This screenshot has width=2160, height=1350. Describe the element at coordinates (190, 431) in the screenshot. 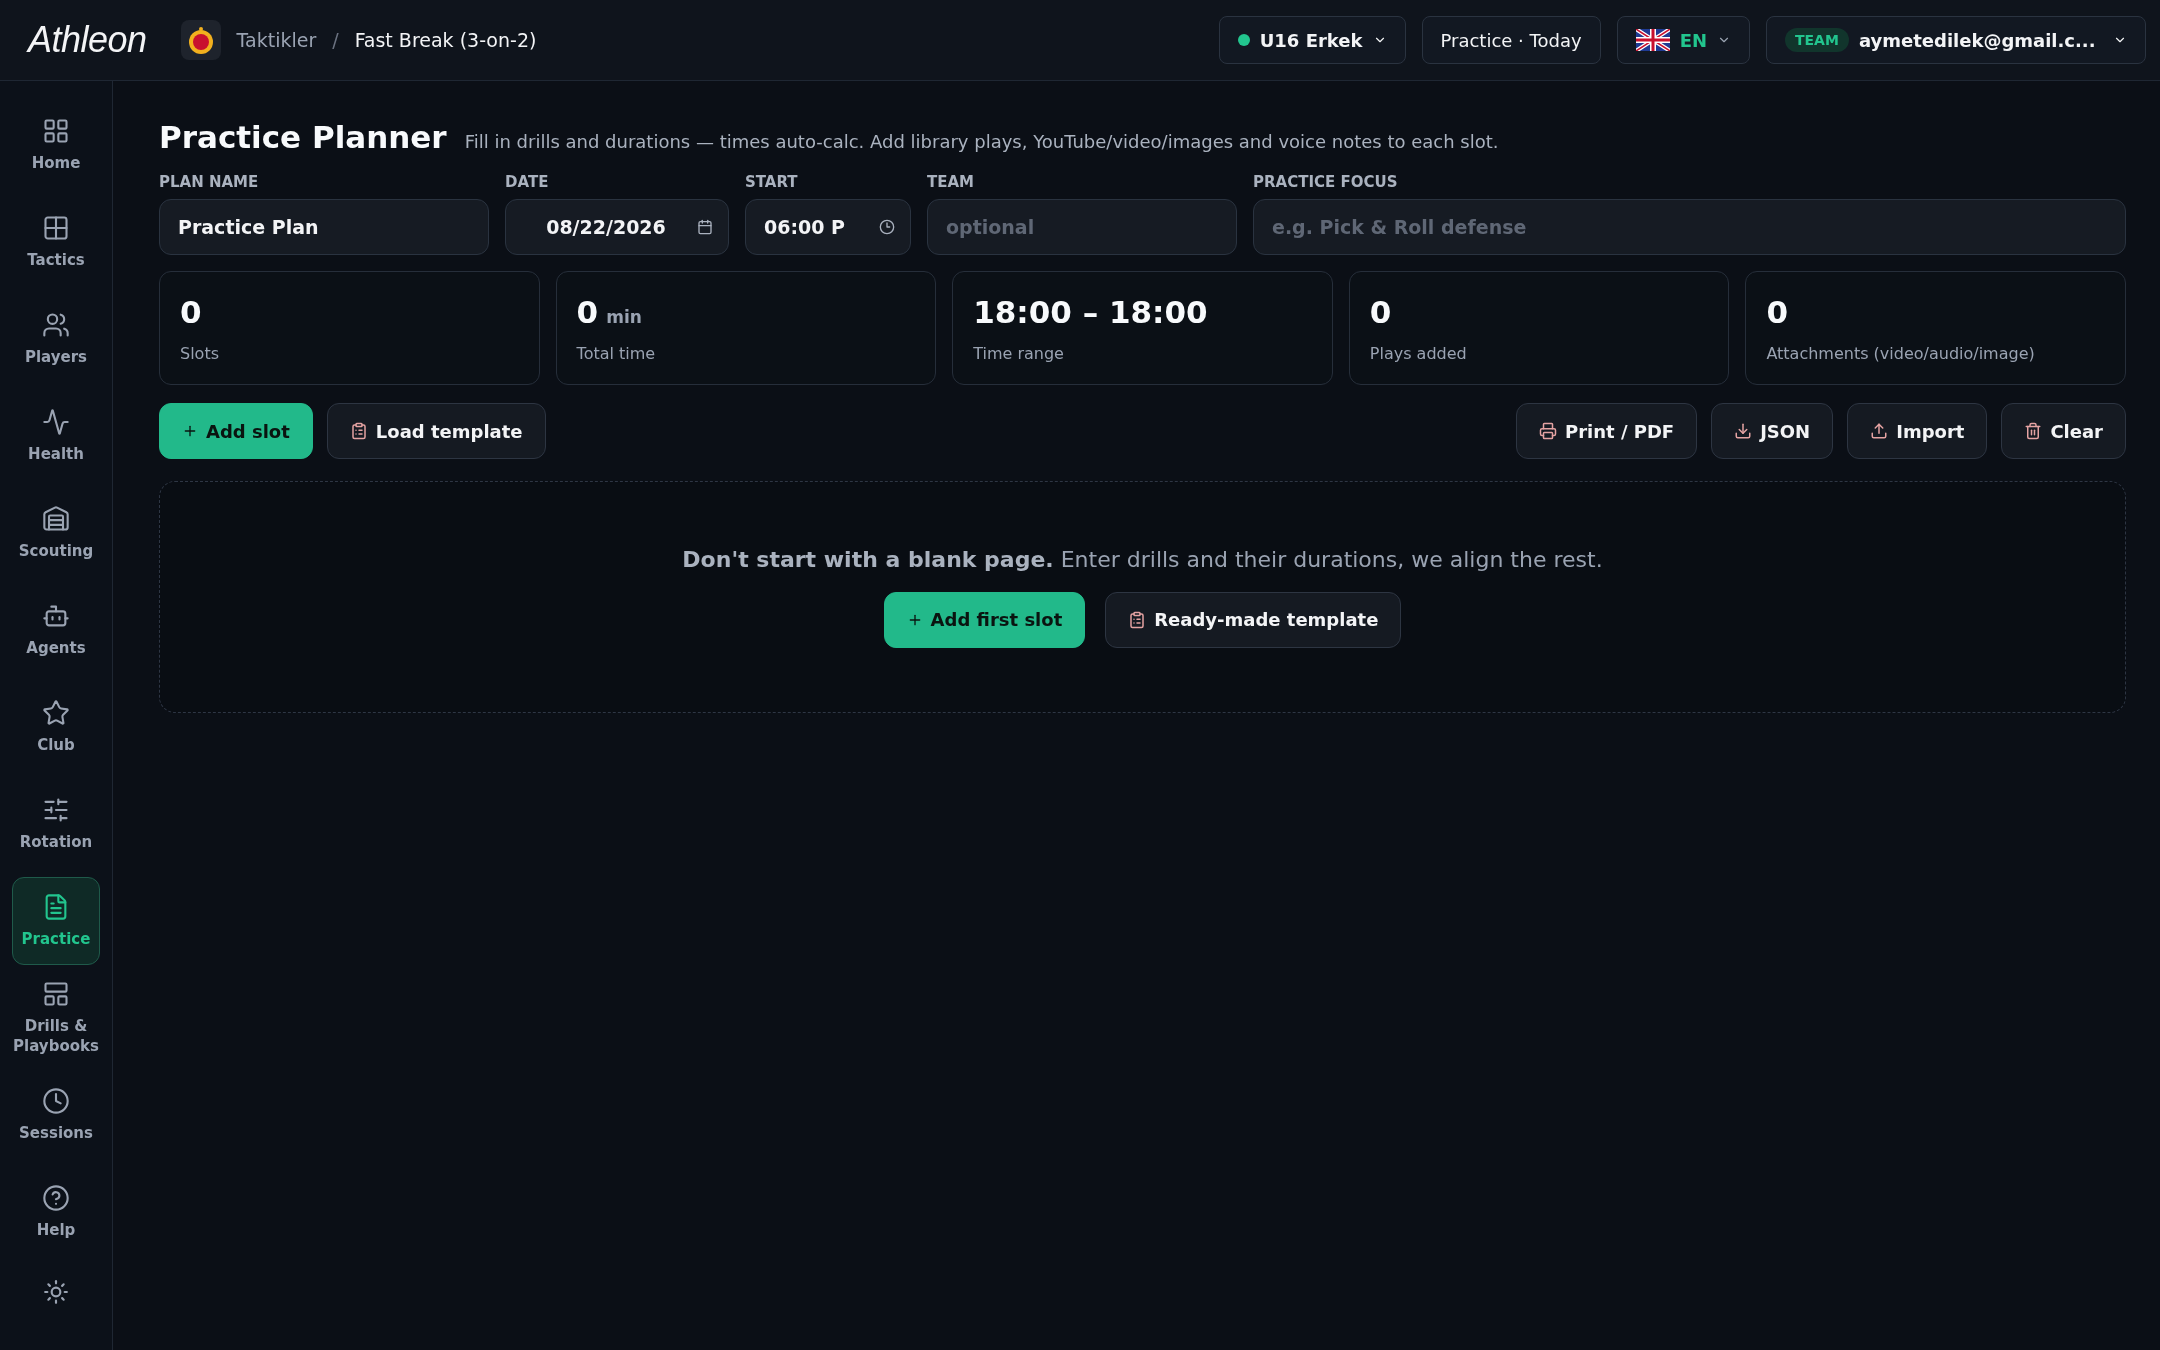

I see `plus-icon` at that location.